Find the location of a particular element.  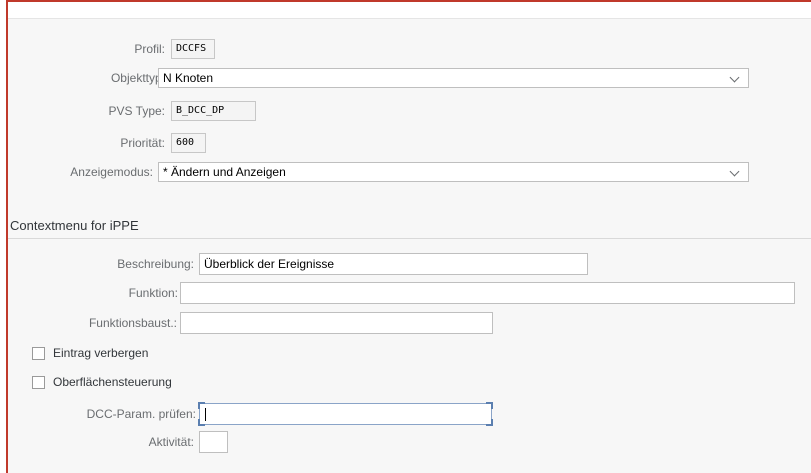

ui-control-label: Oberflächensteuerung is located at coordinates (112, 382).